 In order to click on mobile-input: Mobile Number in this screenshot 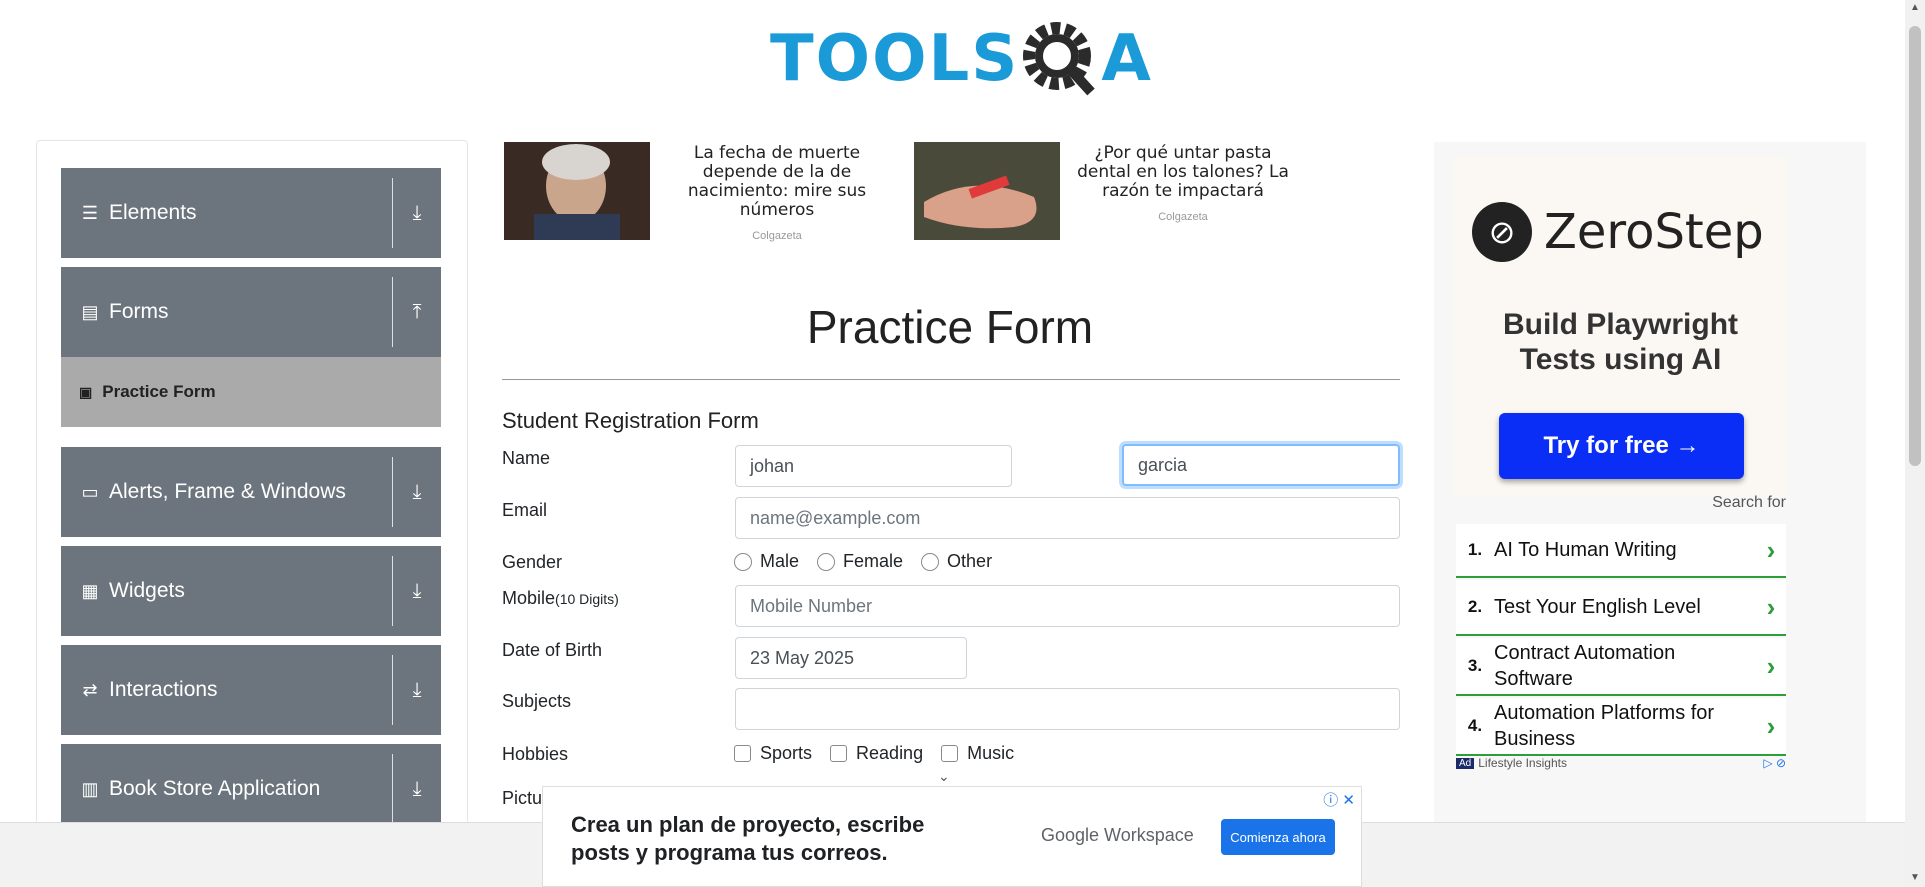, I will do `click(1067, 606)`.